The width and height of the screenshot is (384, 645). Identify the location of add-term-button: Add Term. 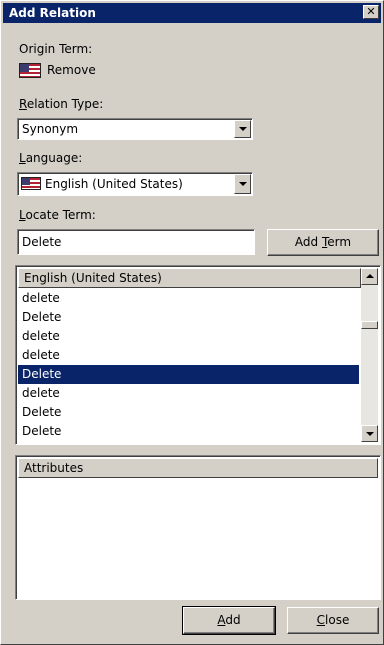
(323, 242).